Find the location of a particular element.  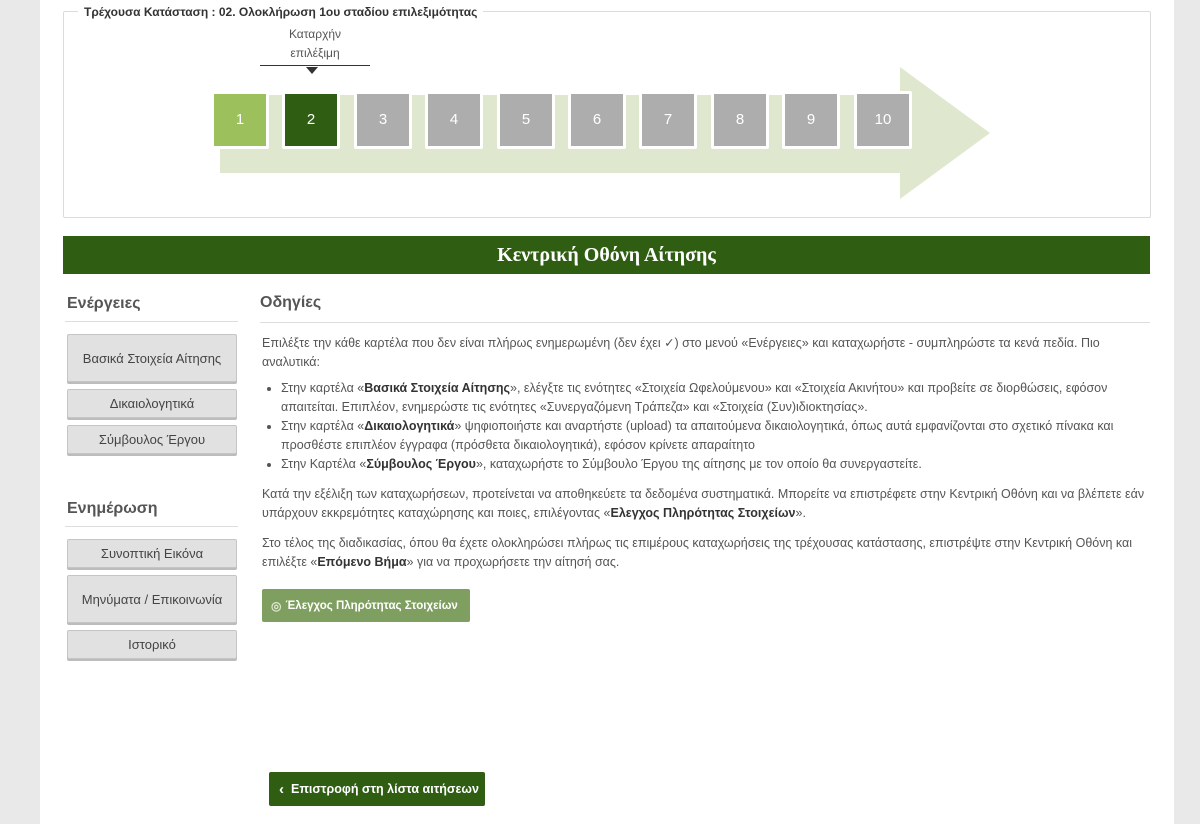

step-tooltip-line2: επιλέξιμη is located at coordinates (315, 53).